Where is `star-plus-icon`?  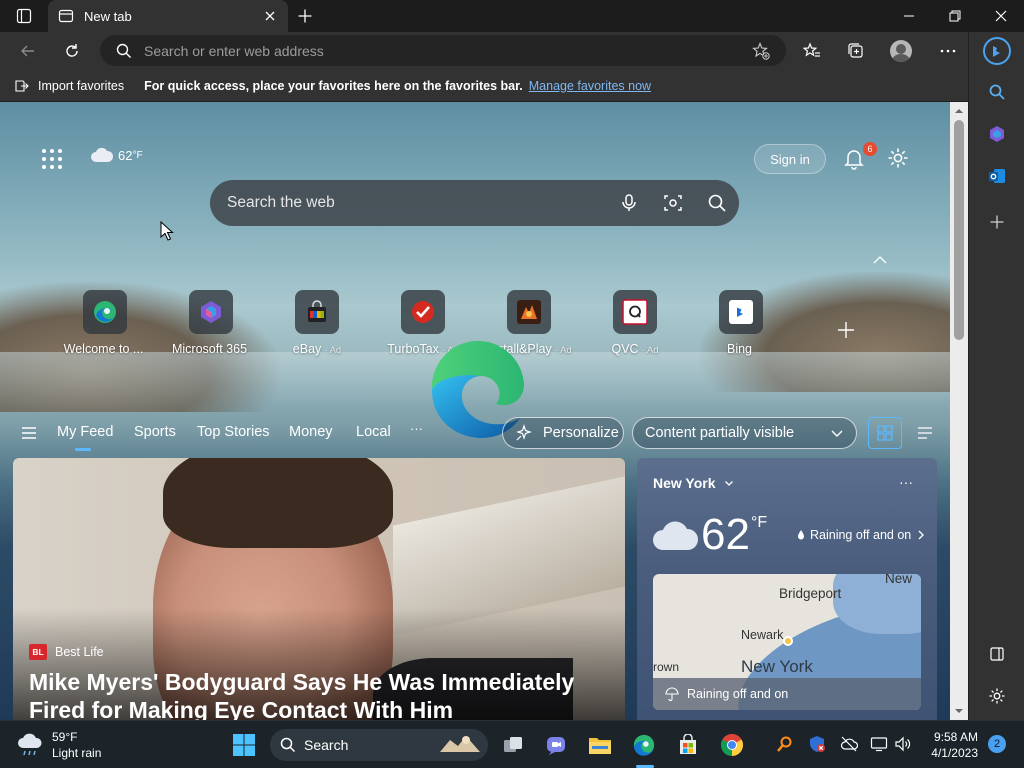
star-plus-icon is located at coordinates (761, 50).